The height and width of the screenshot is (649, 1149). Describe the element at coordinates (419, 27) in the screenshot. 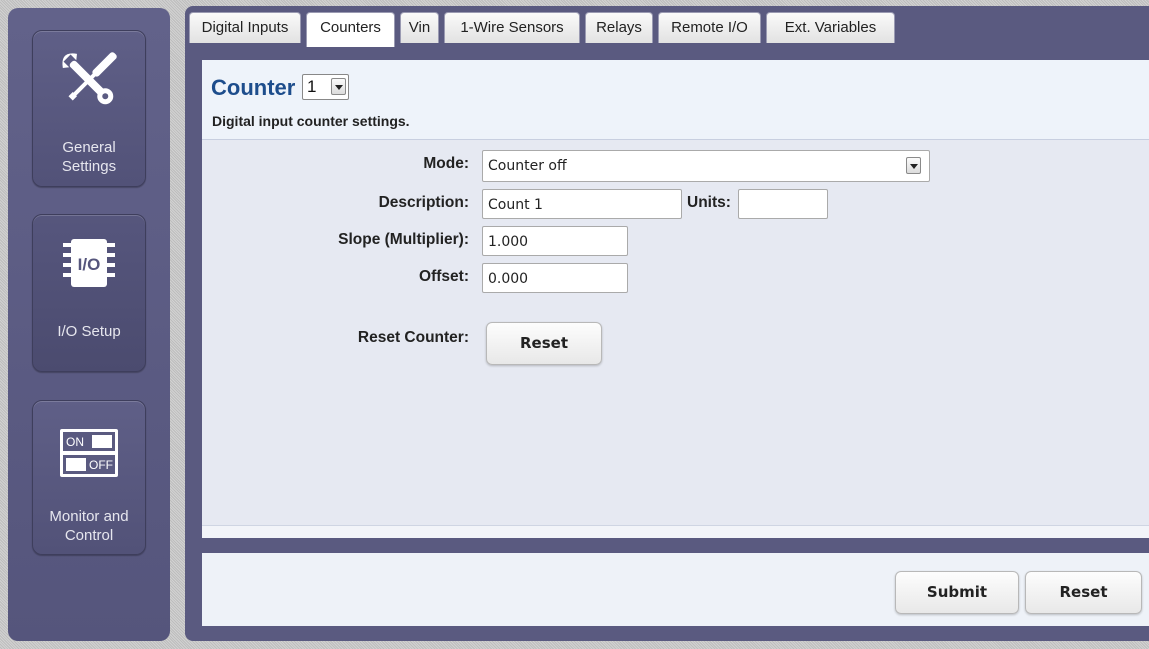

I see `tab-vin: Vin` at that location.